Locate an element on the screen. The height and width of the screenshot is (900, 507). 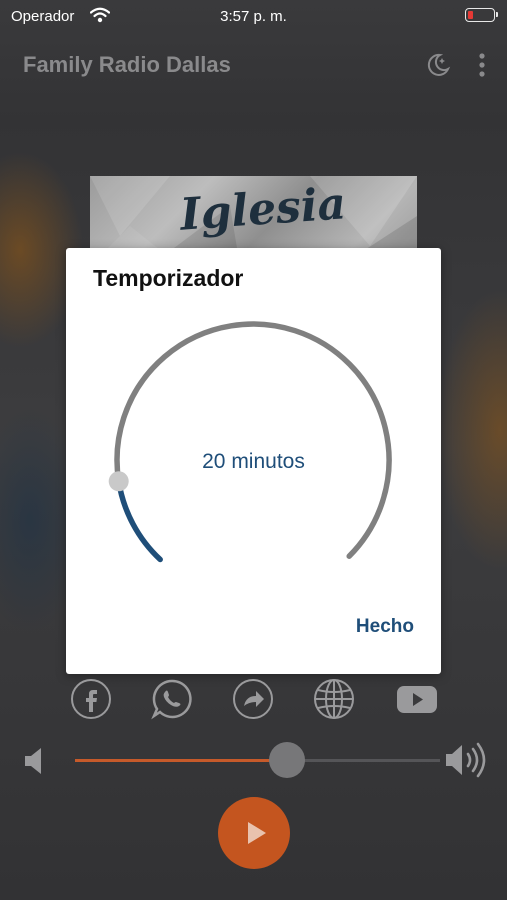
dial-track is located at coordinates (253, 440).